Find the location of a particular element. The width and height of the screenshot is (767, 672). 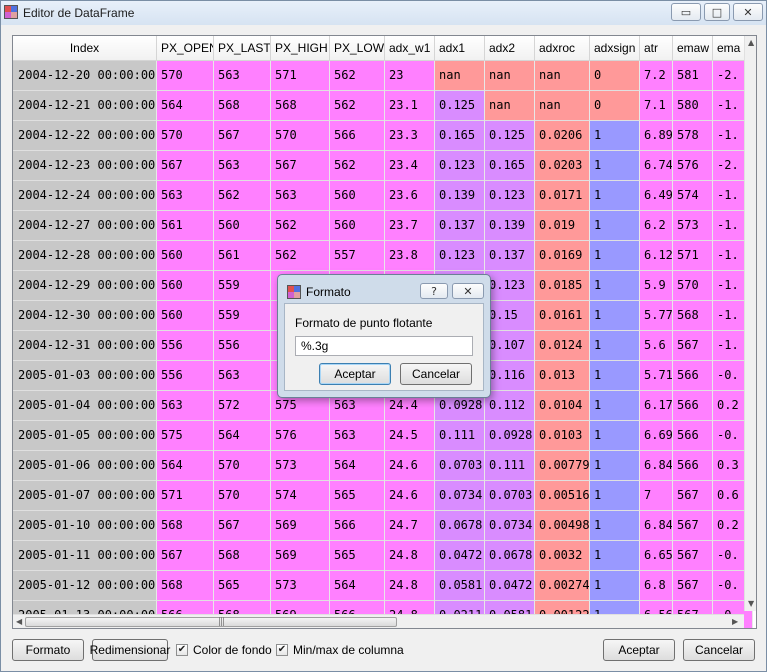

table-cell: 0.116 is located at coordinates (510, 376).